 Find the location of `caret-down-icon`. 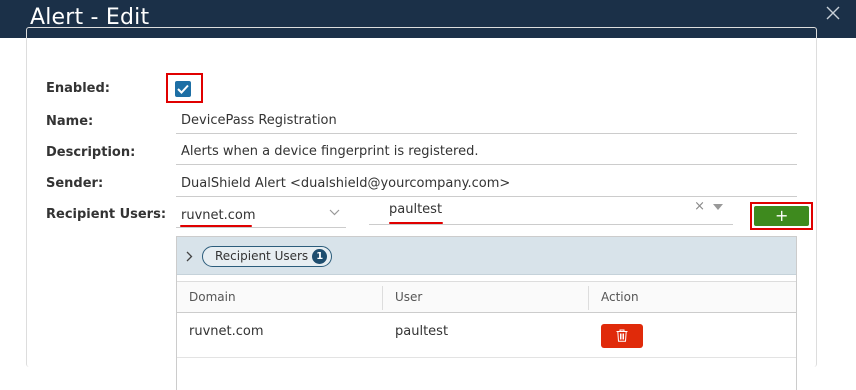

caret-down-icon is located at coordinates (718, 207).